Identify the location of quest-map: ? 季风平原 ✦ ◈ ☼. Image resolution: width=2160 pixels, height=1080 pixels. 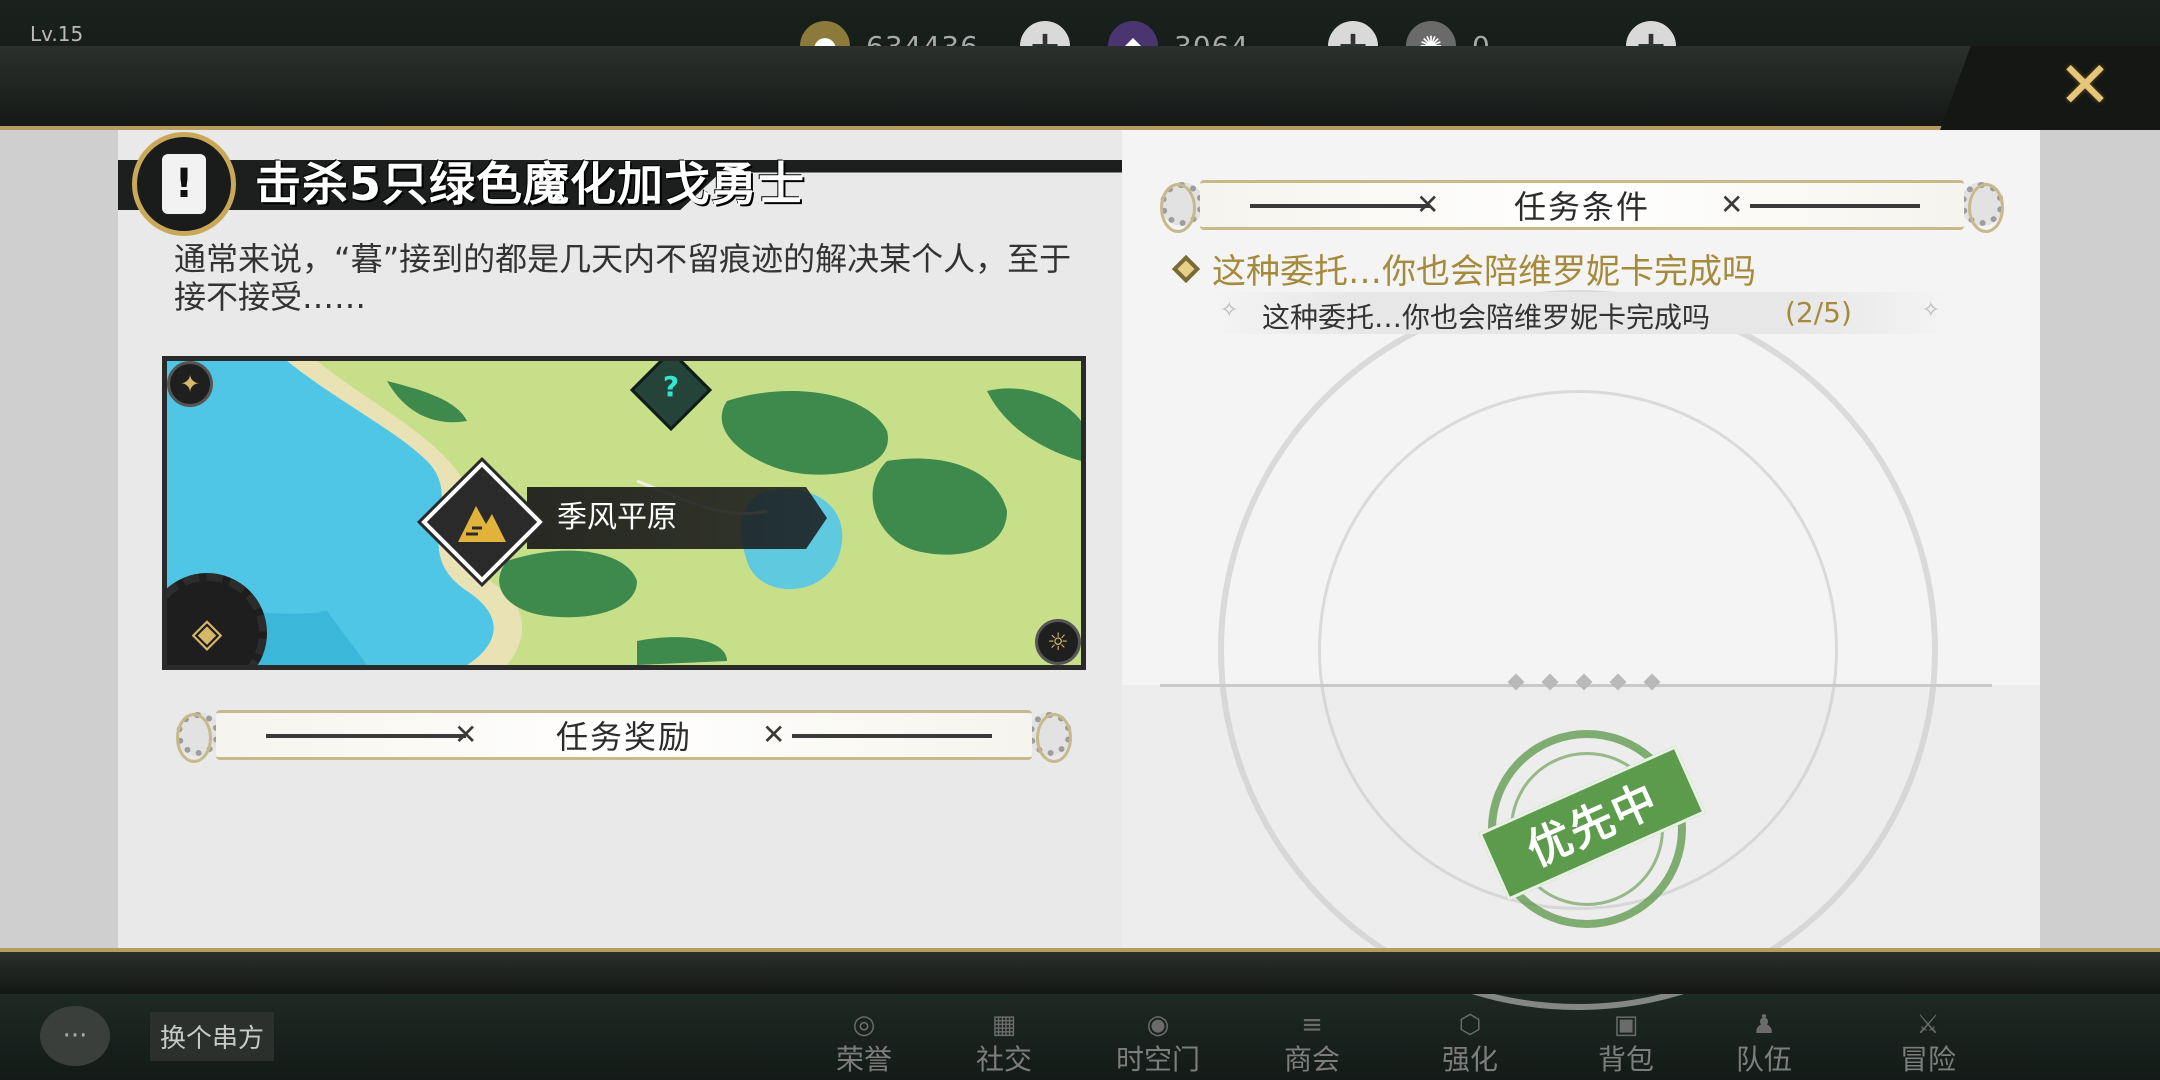
(624, 513).